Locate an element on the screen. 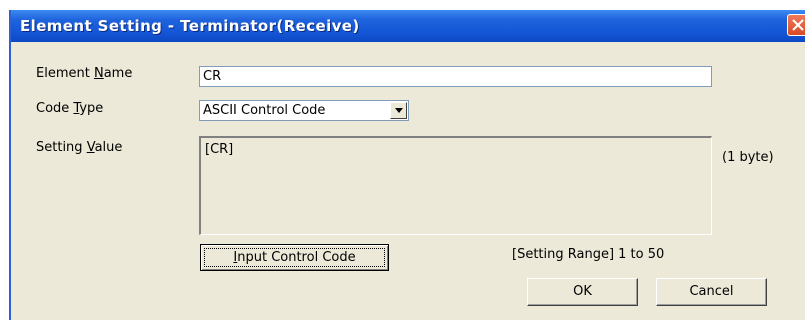 The height and width of the screenshot is (320, 805). setting-value-label: Setting Value is located at coordinates (79, 147).